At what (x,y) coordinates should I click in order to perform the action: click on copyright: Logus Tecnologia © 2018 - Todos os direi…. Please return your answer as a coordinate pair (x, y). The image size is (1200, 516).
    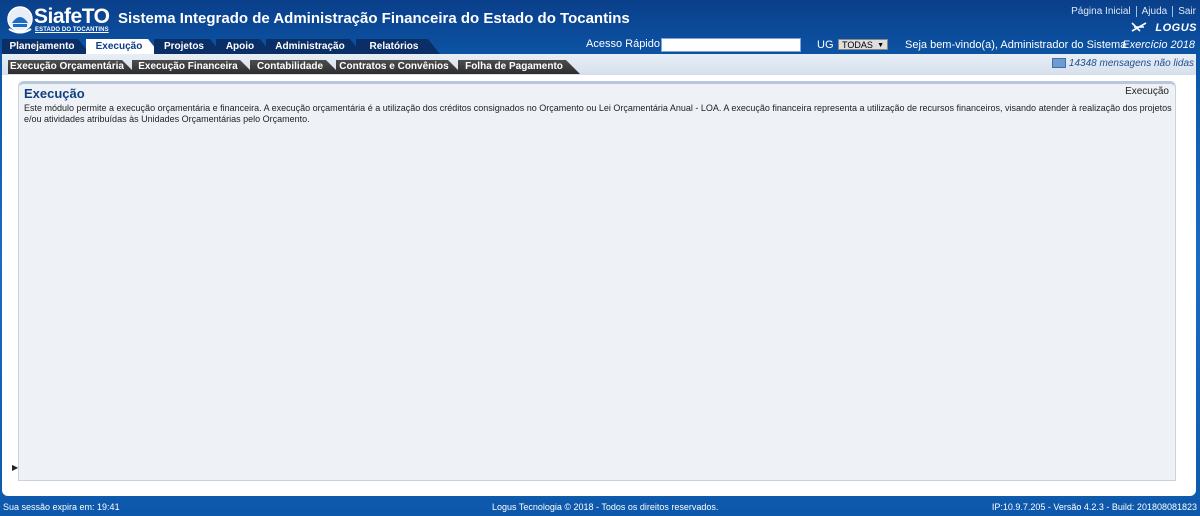
    Looking at the image, I should click on (605, 507).